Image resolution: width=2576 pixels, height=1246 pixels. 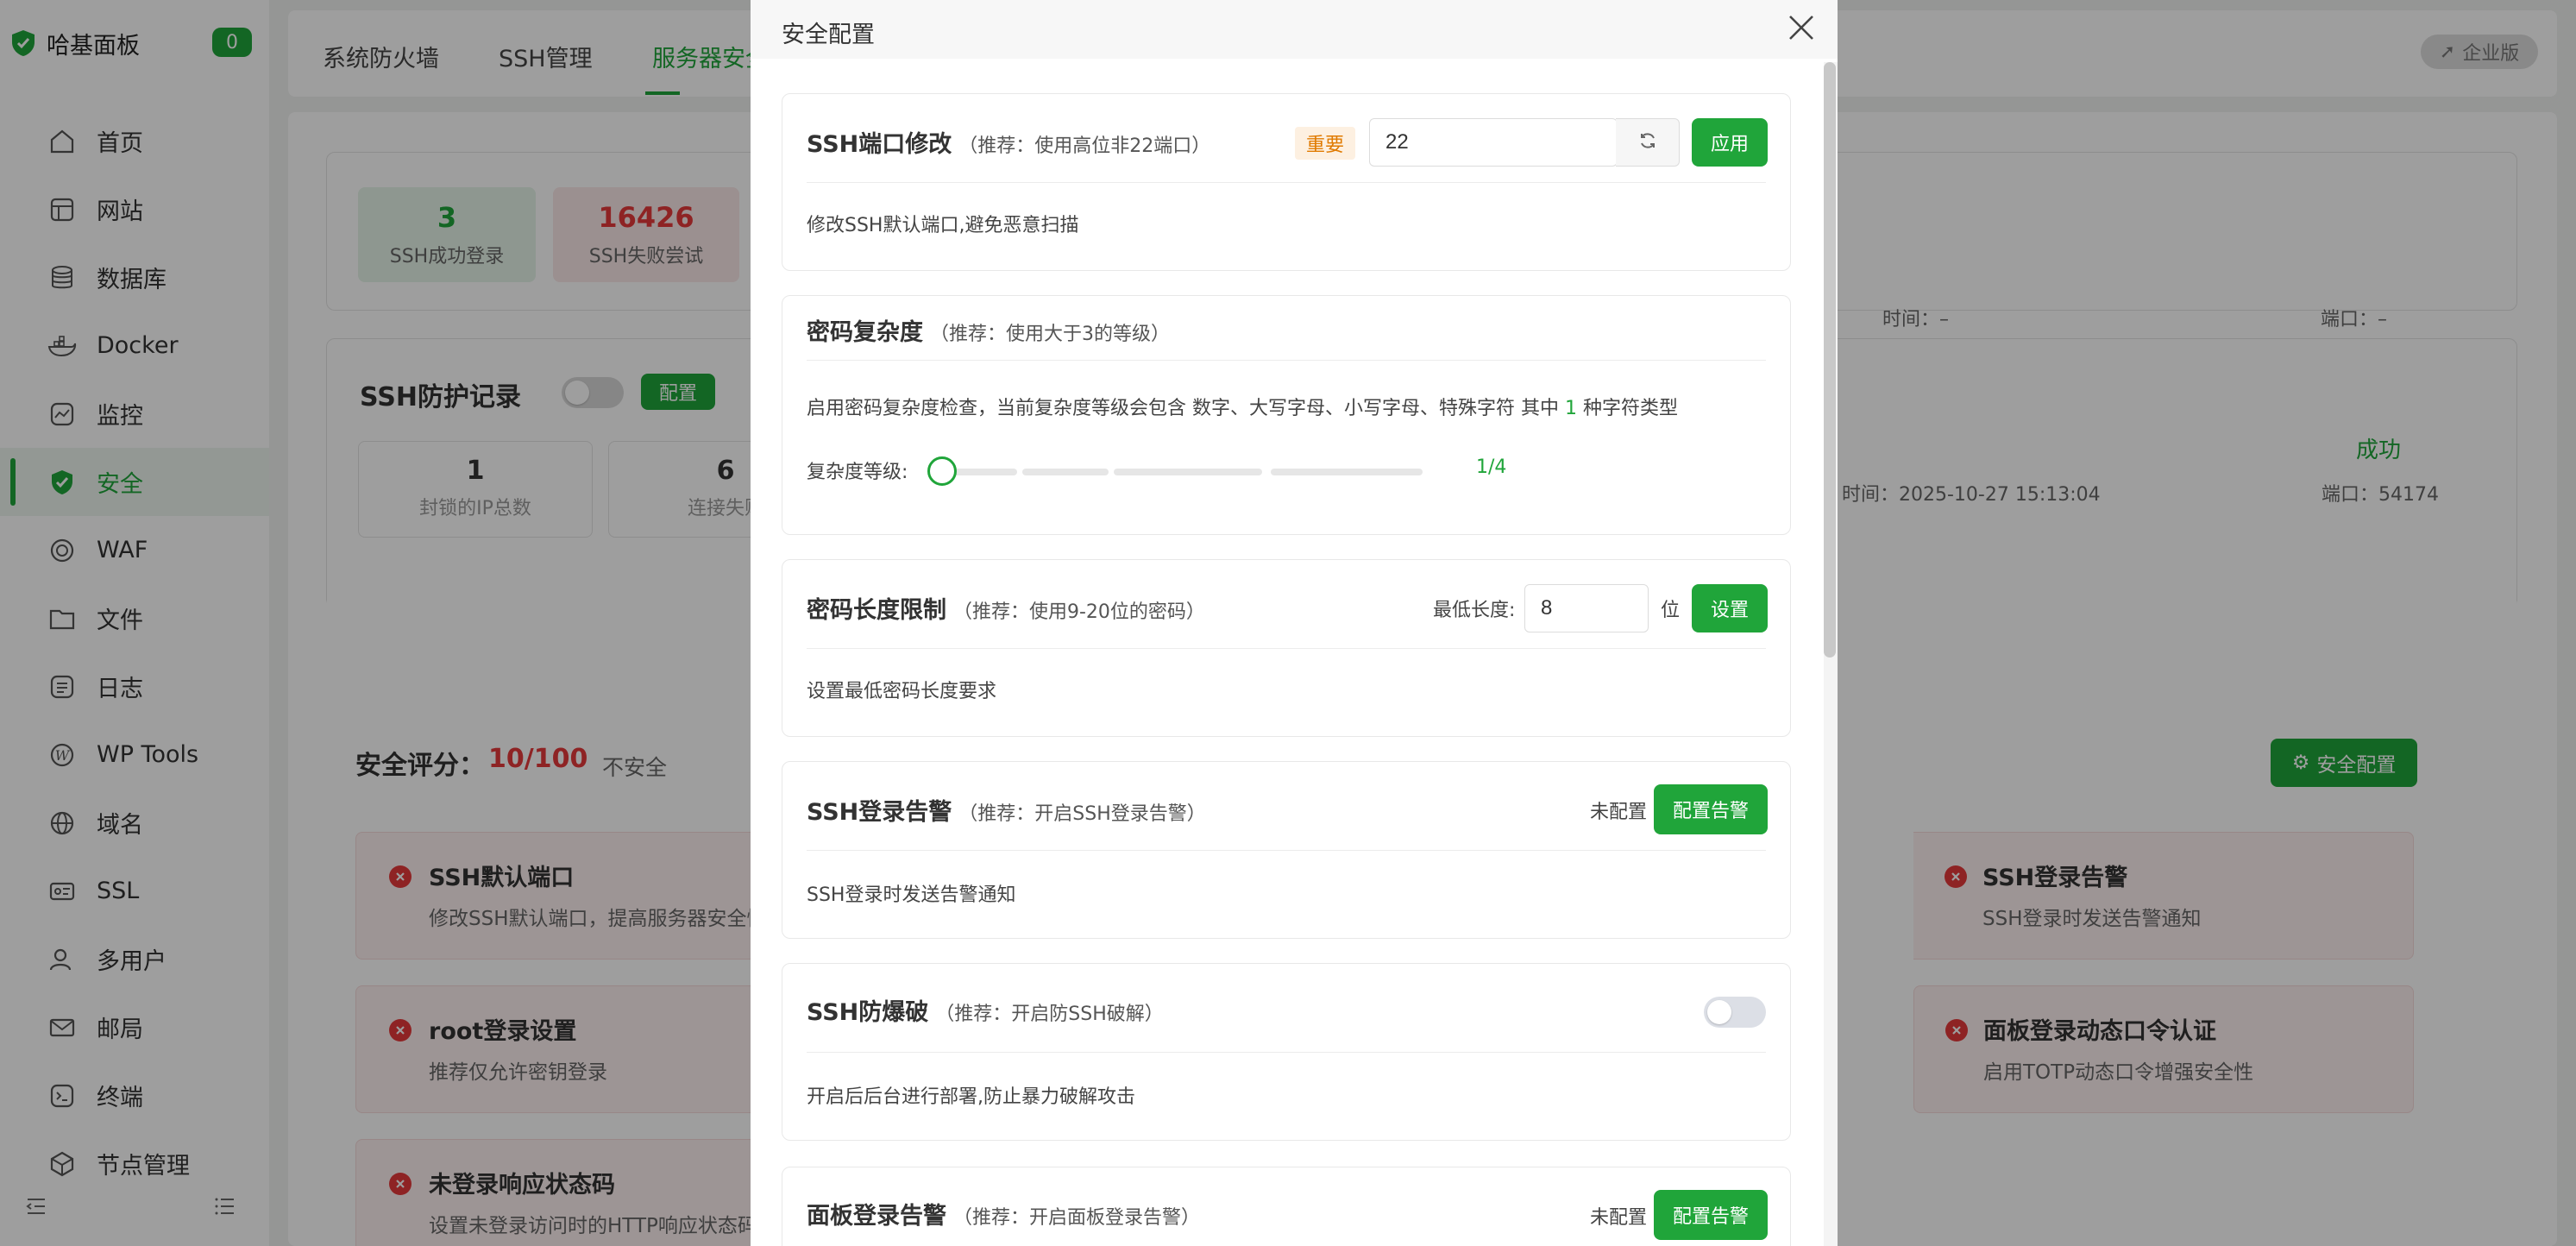 I want to click on complexity-slider-handle, so click(x=942, y=471).